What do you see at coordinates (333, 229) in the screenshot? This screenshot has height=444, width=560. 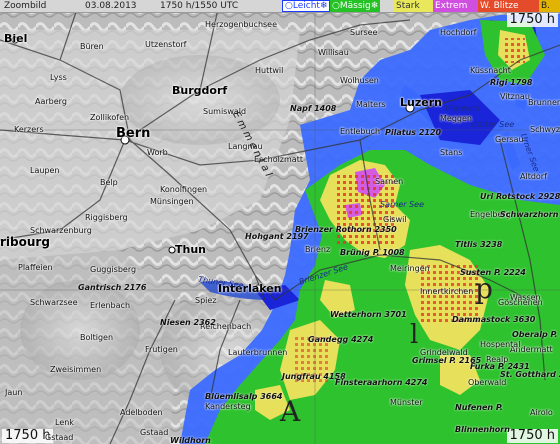 I see `peak-name: Brienzer Rothorn` at bounding box center [333, 229].